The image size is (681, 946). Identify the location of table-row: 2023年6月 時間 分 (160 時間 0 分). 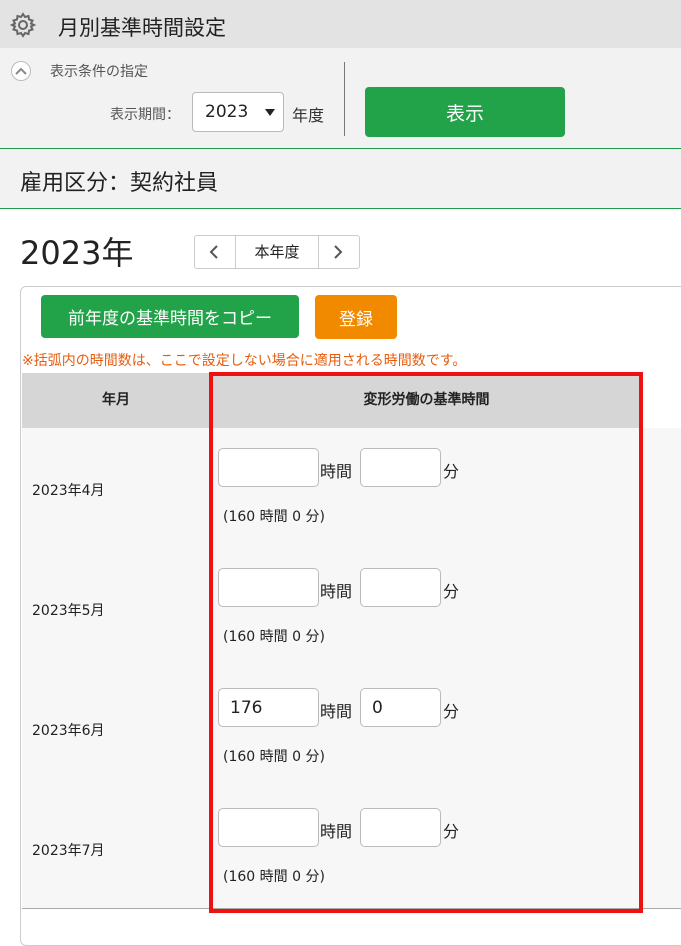
(351, 728).